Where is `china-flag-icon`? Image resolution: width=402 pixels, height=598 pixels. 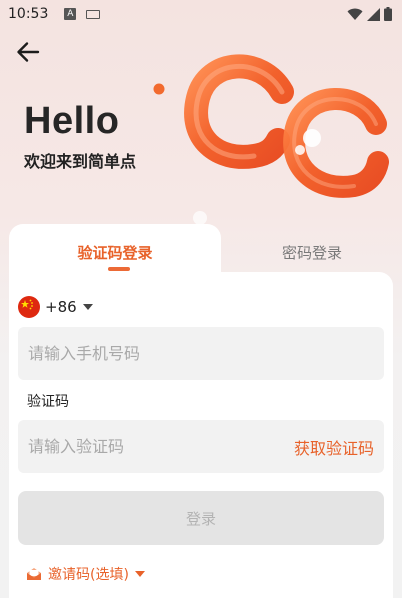 china-flag-icon is located at coordinates (29, 307).